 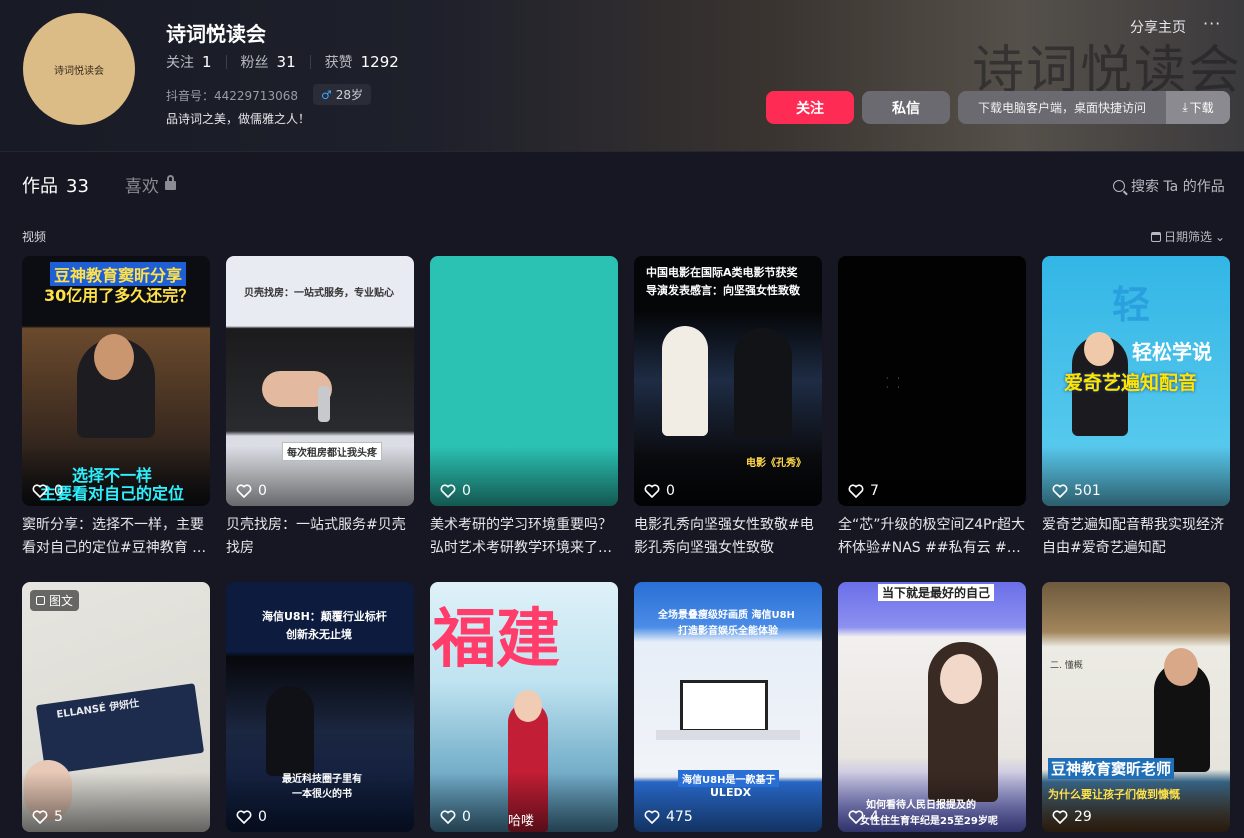 I want to click on like-count: 501, so click(x=1076, y=491).